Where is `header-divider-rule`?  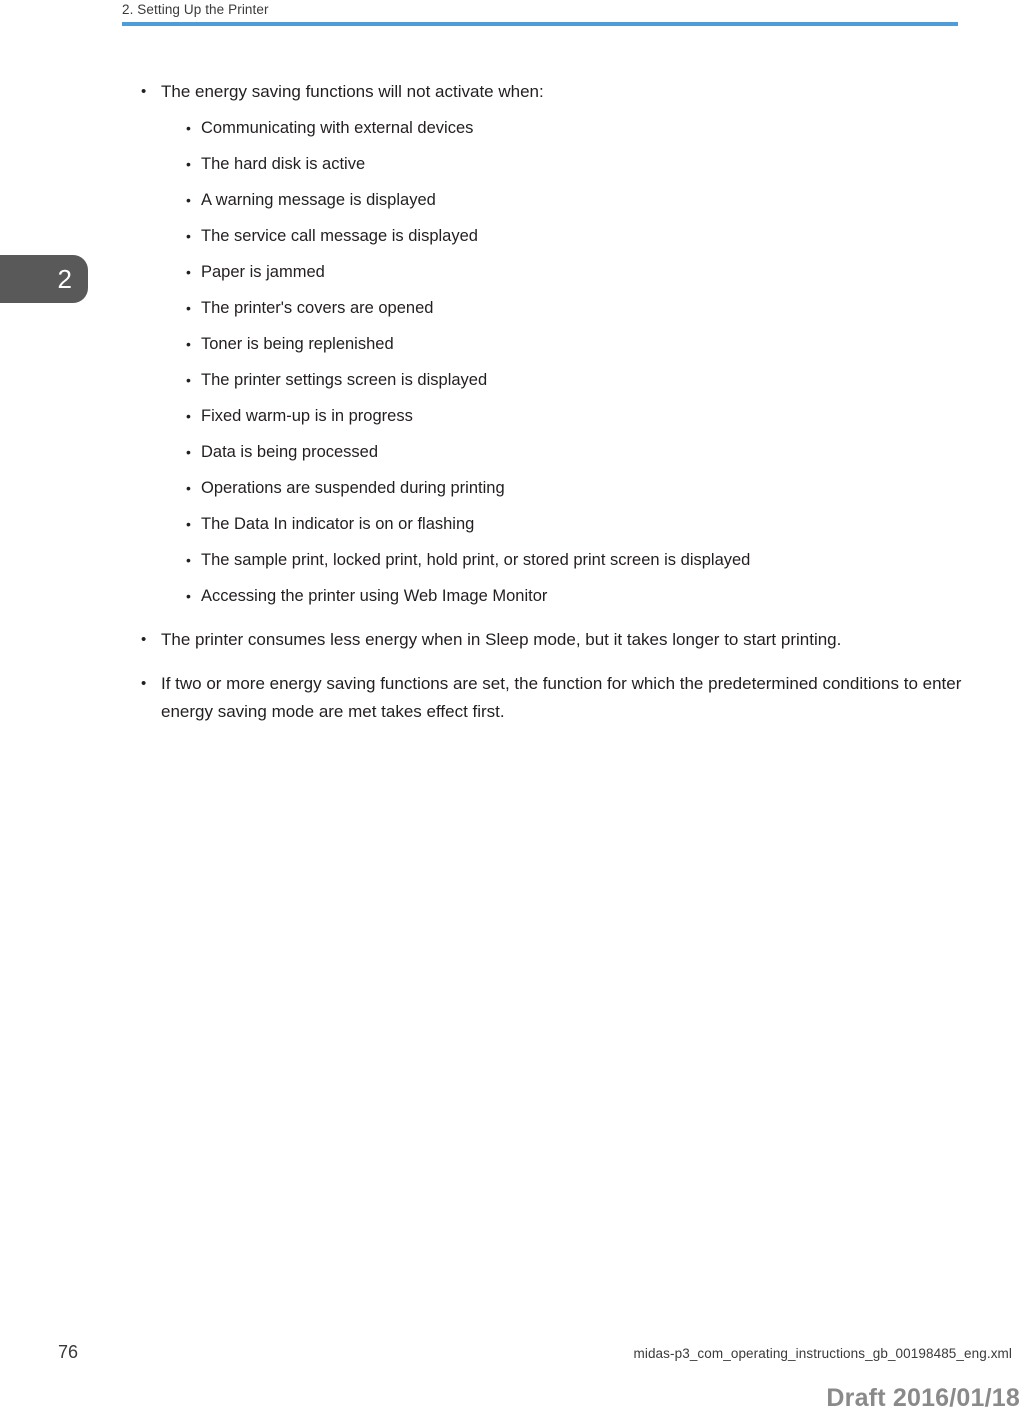 header-divider-rule is located at coordinates (540, 24).